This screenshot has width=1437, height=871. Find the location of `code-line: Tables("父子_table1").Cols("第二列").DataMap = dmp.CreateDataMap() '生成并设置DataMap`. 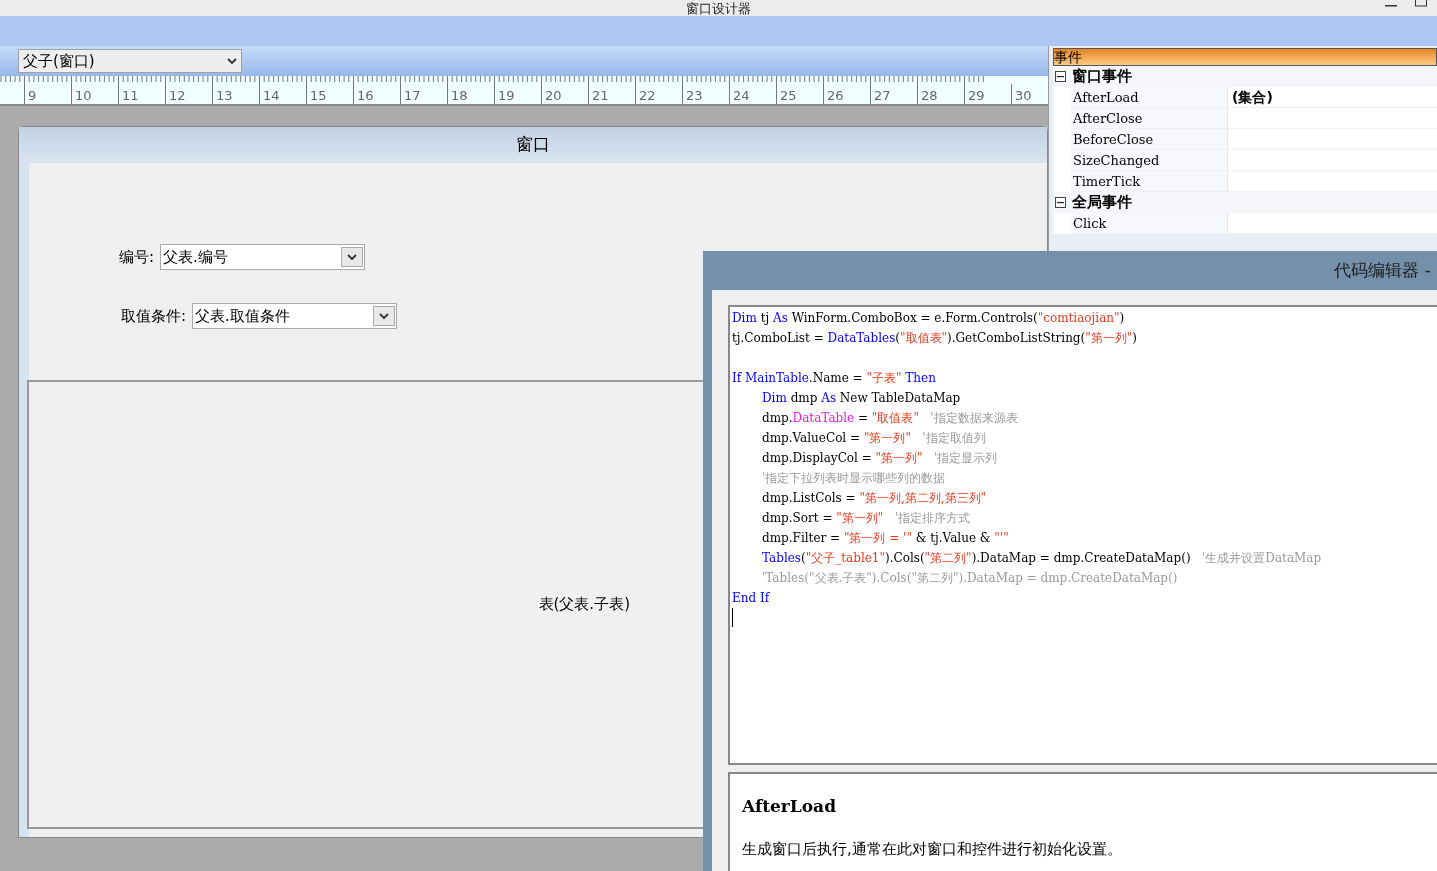

code-line: Tables("父子_table1").Cols("第二列").DataMap = dmp.CreateDataMap() '生成并设置DataMap is located at coordinates (1042, 558).